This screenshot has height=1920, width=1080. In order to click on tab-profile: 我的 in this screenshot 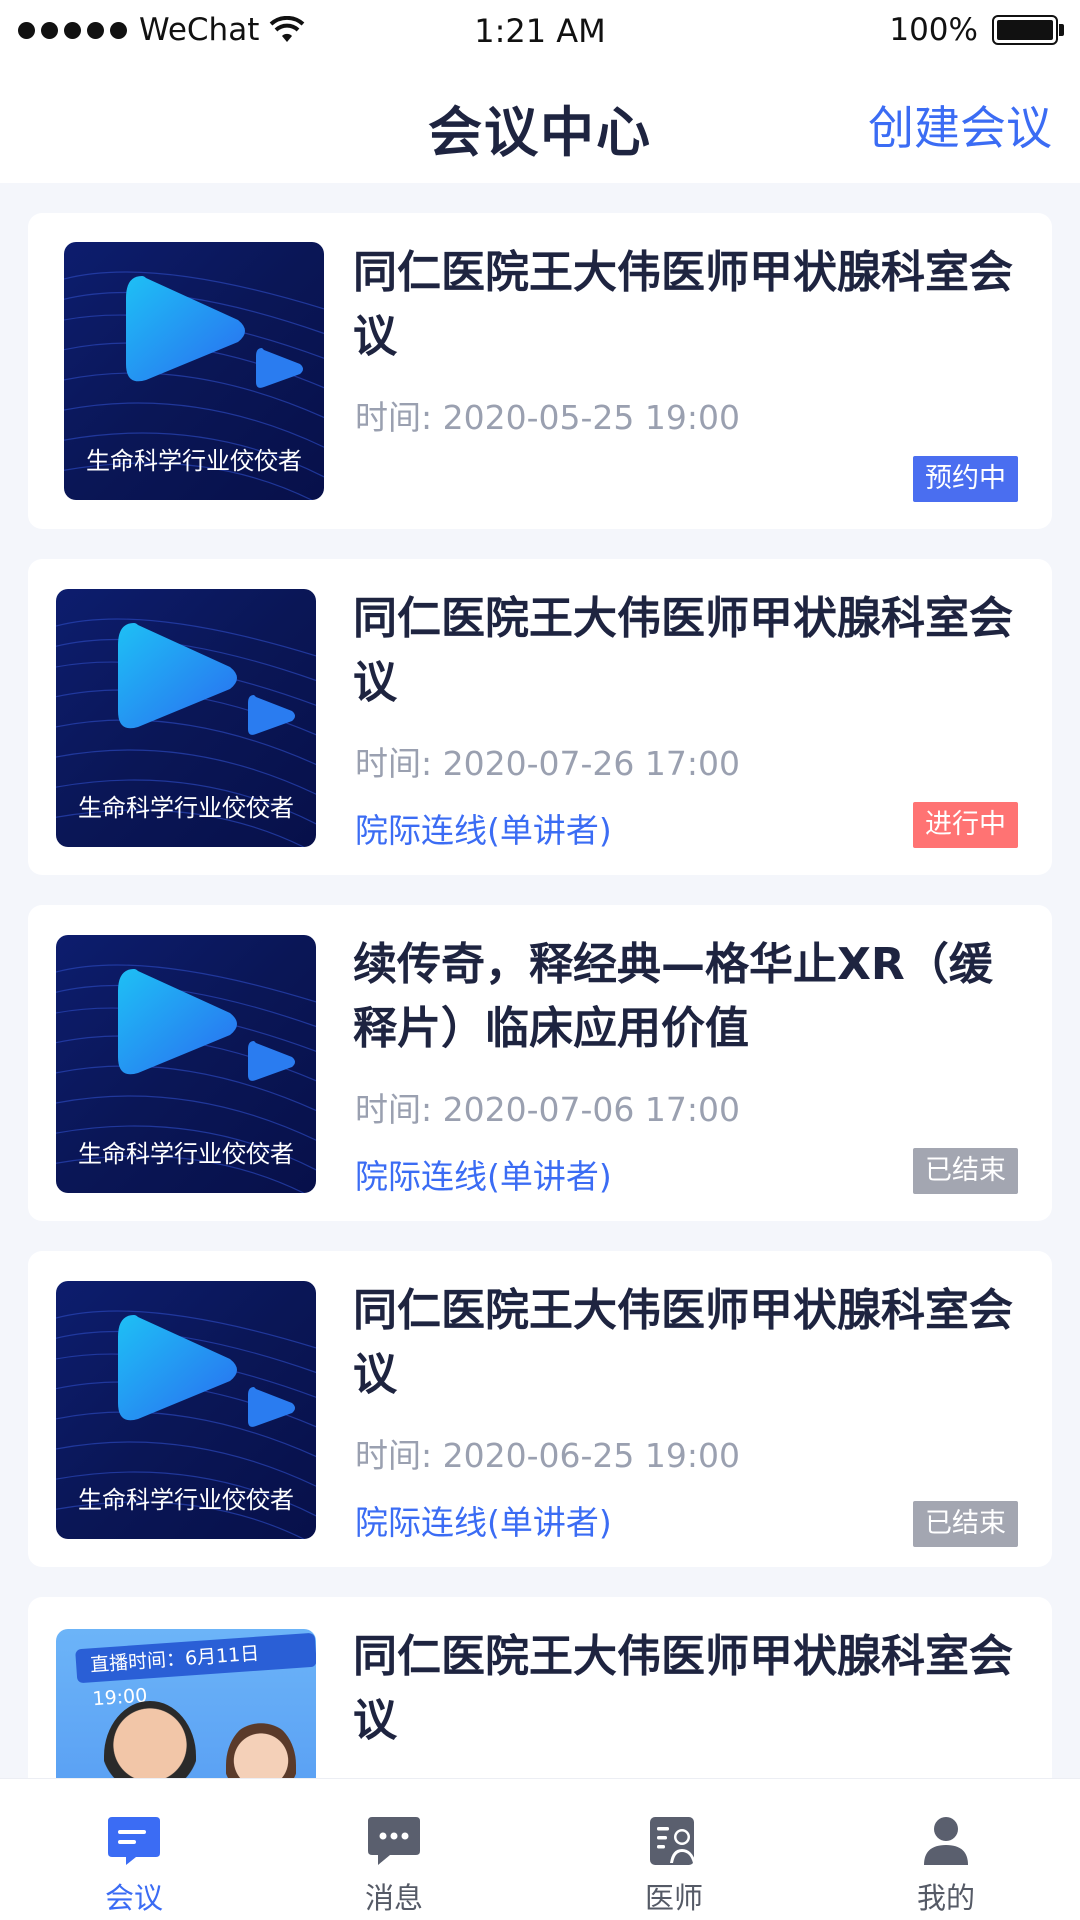, I will do `click(946, 1849)`.